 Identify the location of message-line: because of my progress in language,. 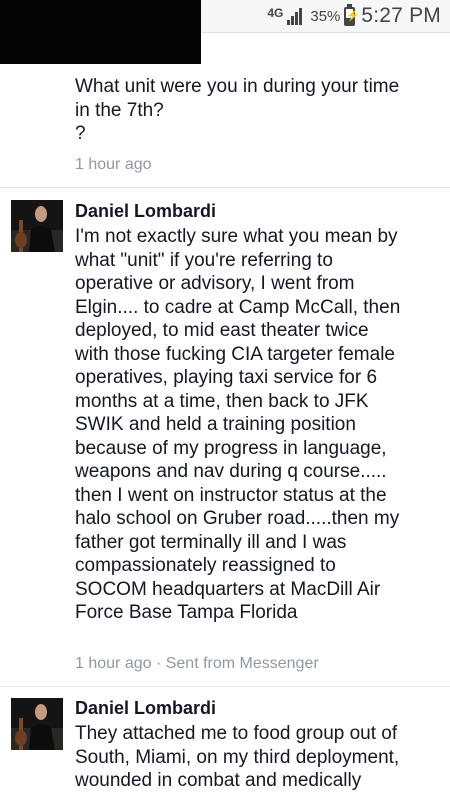
(231, 448).